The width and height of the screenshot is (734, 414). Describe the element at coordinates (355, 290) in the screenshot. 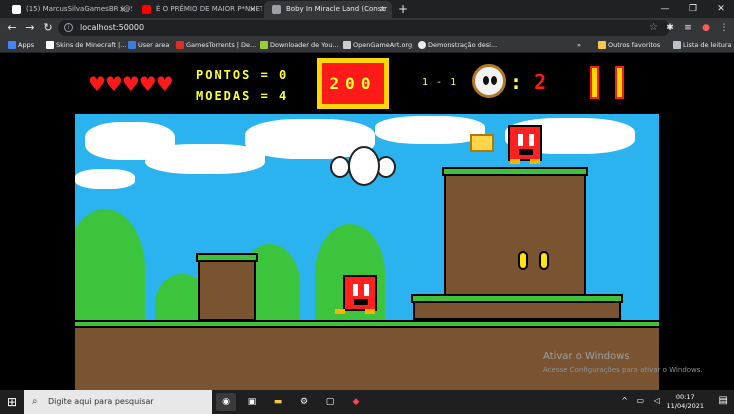

I see `enemy-eye` at that location.